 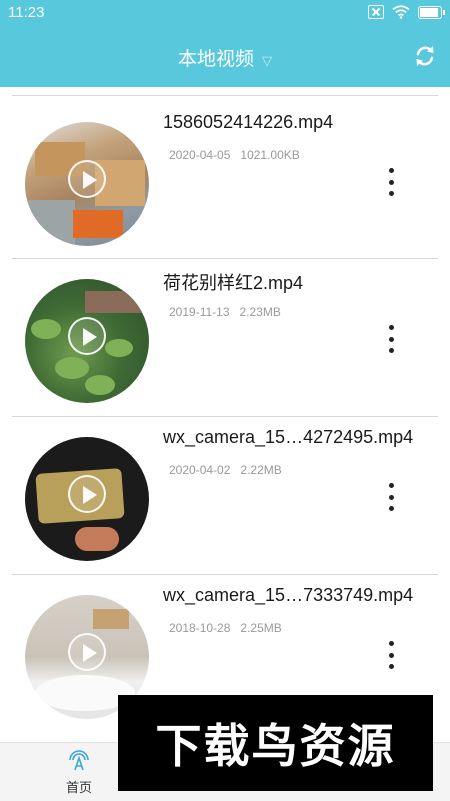 I want to click on video-meta: 2019-11-13 2.23MB, so click(x=225, y=312).